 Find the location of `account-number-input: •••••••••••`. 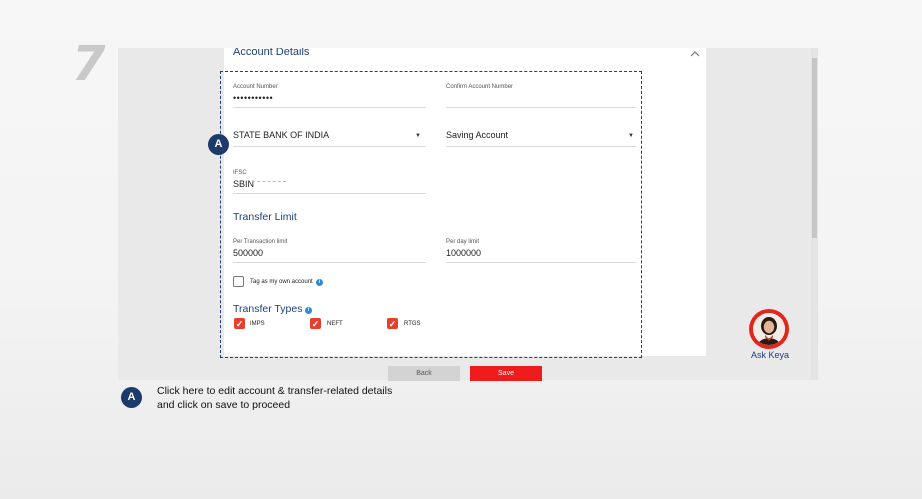

account-number-input: ••••••••••• is located at coordinates (253, 98).